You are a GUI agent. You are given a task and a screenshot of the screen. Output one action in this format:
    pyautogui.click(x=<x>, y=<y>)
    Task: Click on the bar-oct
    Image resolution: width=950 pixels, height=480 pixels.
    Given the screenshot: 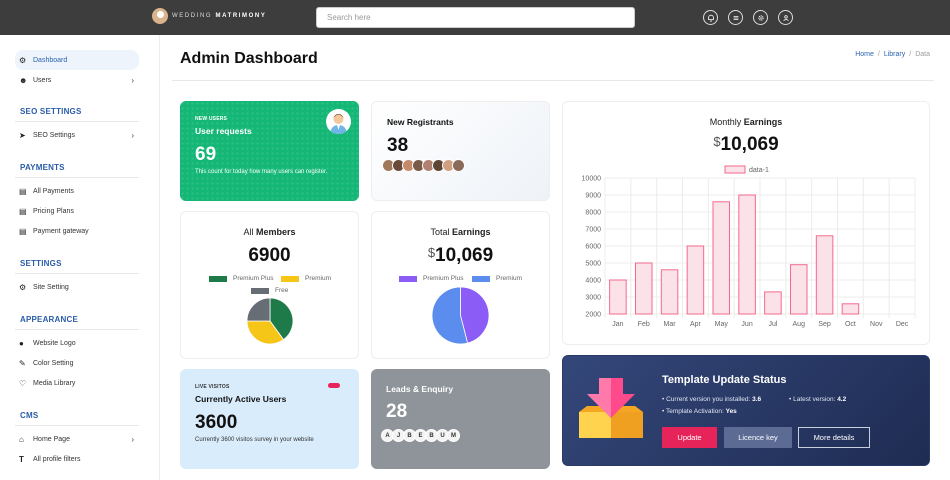 What is the action you would take?
    pyautogui.click(x=850, y=309)
    